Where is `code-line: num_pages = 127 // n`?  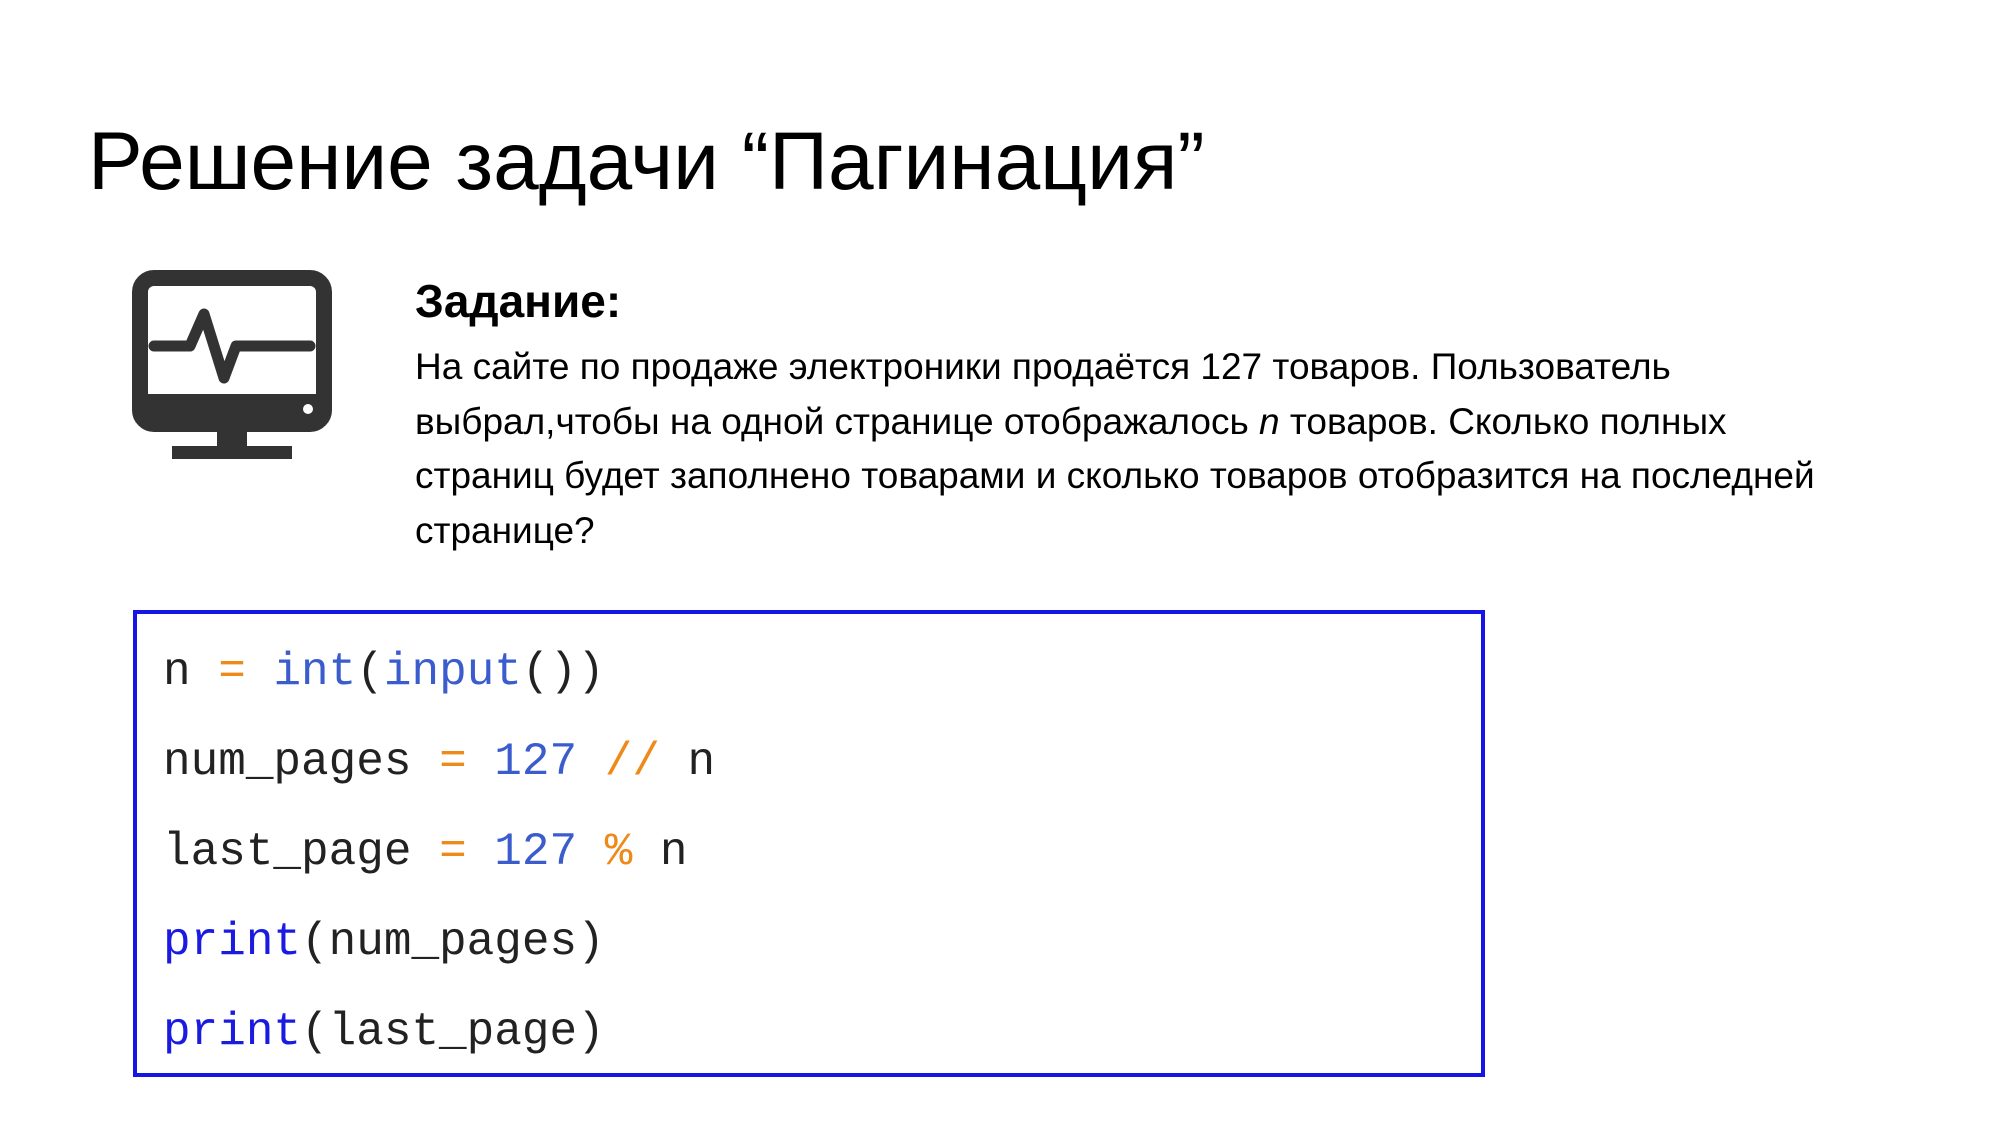
code-line: num_pages = 127 // n is located at coordinates (439, 762).